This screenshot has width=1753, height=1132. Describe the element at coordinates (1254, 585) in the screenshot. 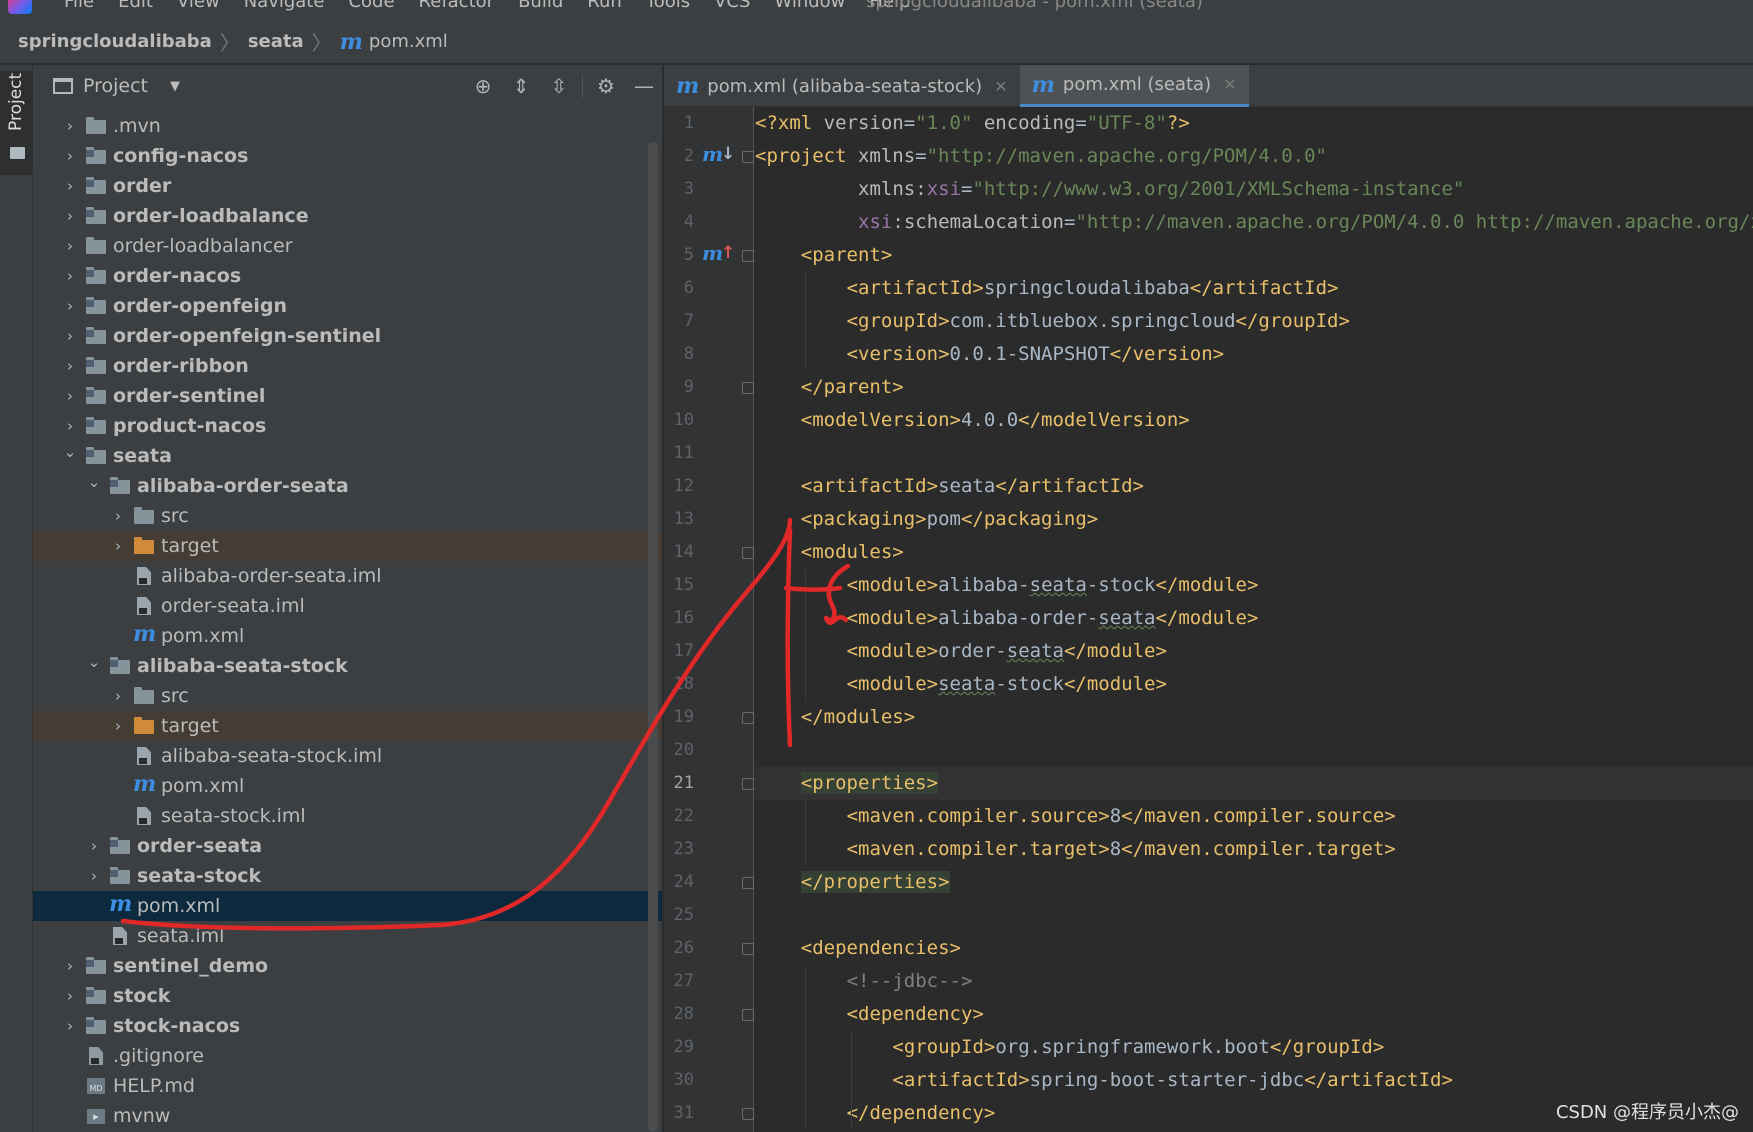

I see `code-line: <module>alibaba-seata-stock</module>` at that location.